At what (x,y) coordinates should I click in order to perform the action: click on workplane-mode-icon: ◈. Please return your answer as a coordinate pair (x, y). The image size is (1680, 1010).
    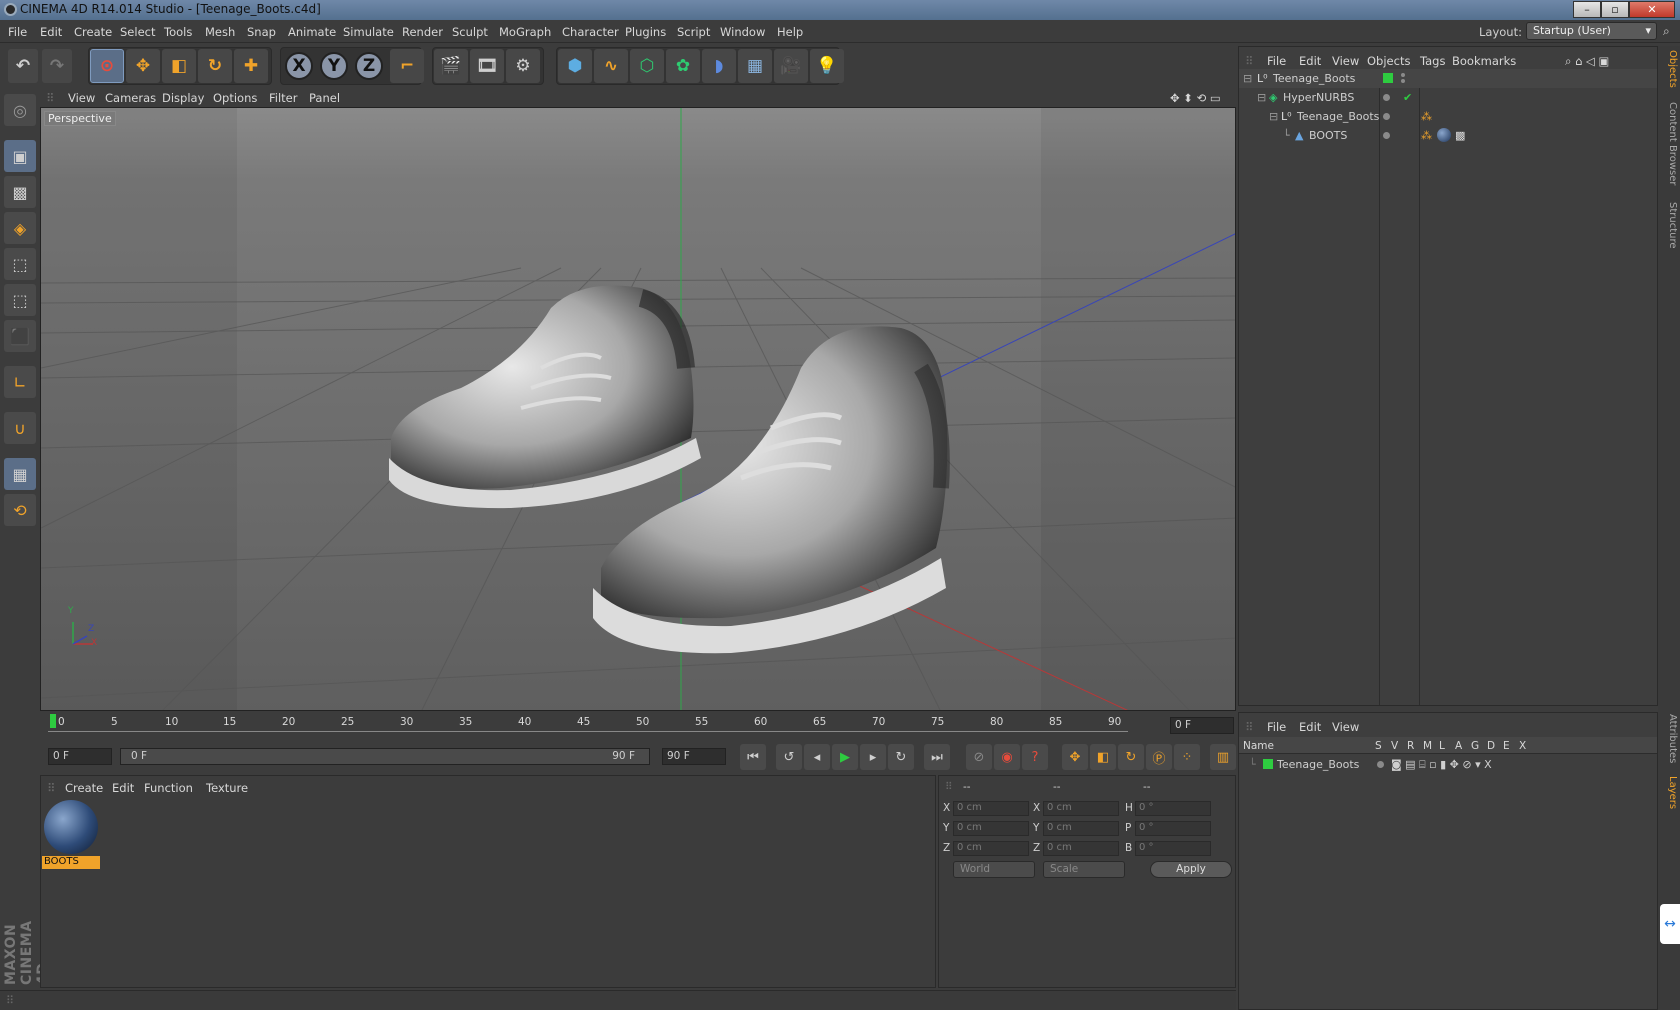
    Looking at the image, I should click on (20, 228).